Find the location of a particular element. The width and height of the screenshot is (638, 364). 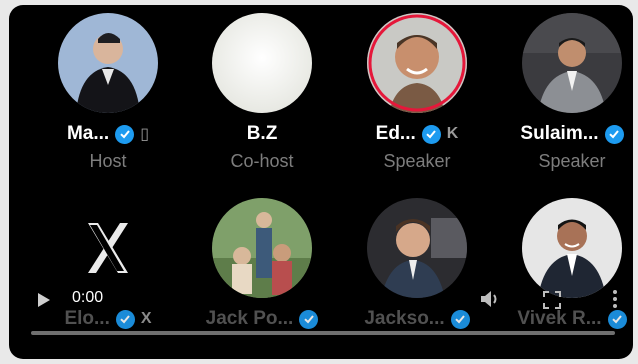

participant-role: Host is located at coordinates (108, 161).